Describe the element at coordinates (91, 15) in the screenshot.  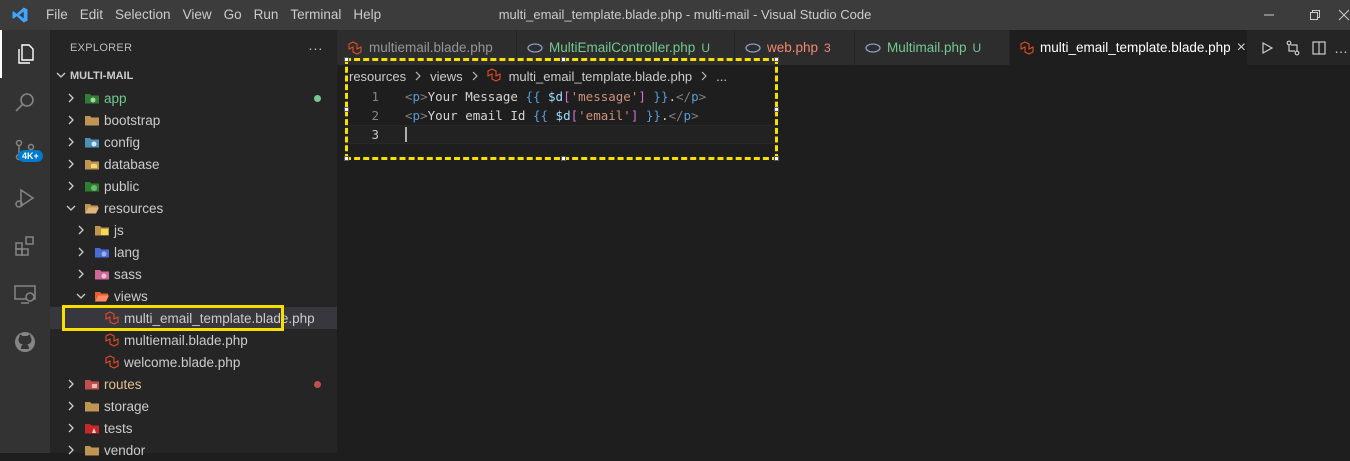
I see `menu-edit: Edit` at that location.